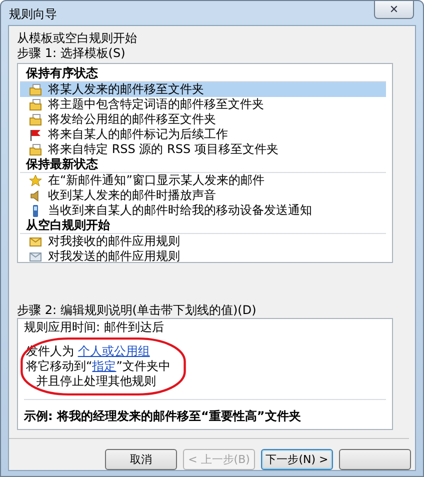  I want to click on rule-line: 规则应用时间: 邮件到达后, so click(94, 327).